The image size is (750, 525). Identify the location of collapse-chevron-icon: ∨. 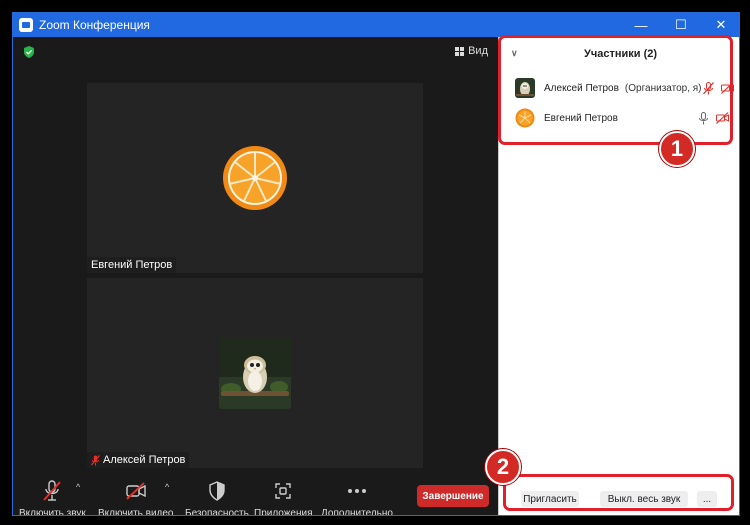
(514, 53).